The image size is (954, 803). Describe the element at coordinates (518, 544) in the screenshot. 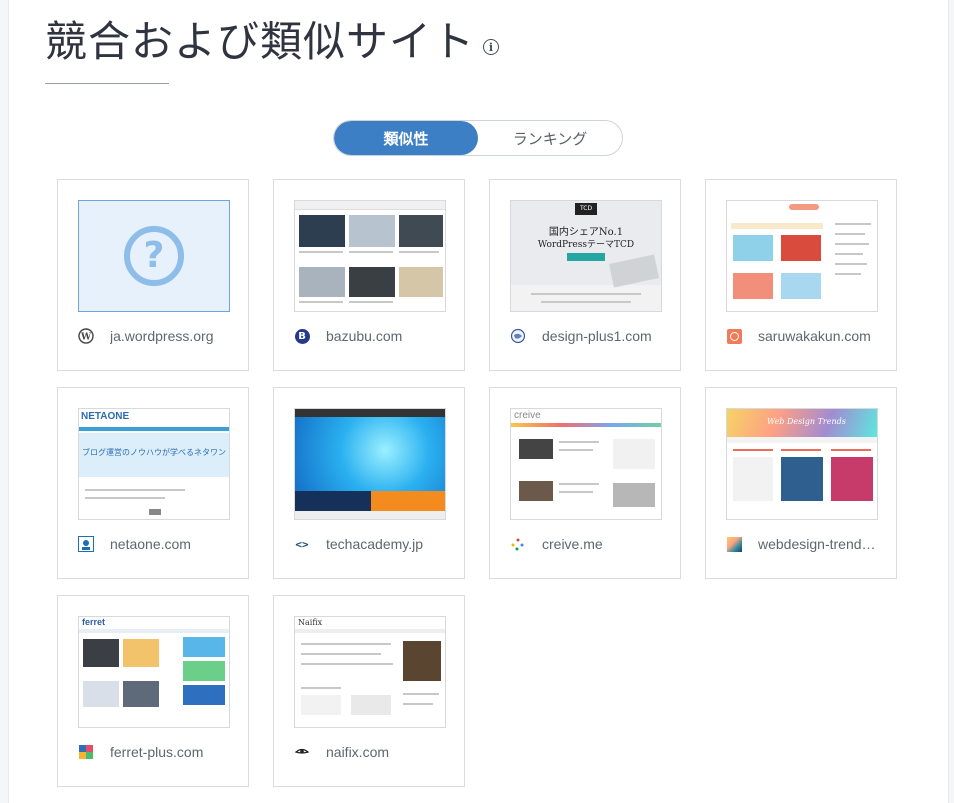

I see `sparkle-icon` at that location.